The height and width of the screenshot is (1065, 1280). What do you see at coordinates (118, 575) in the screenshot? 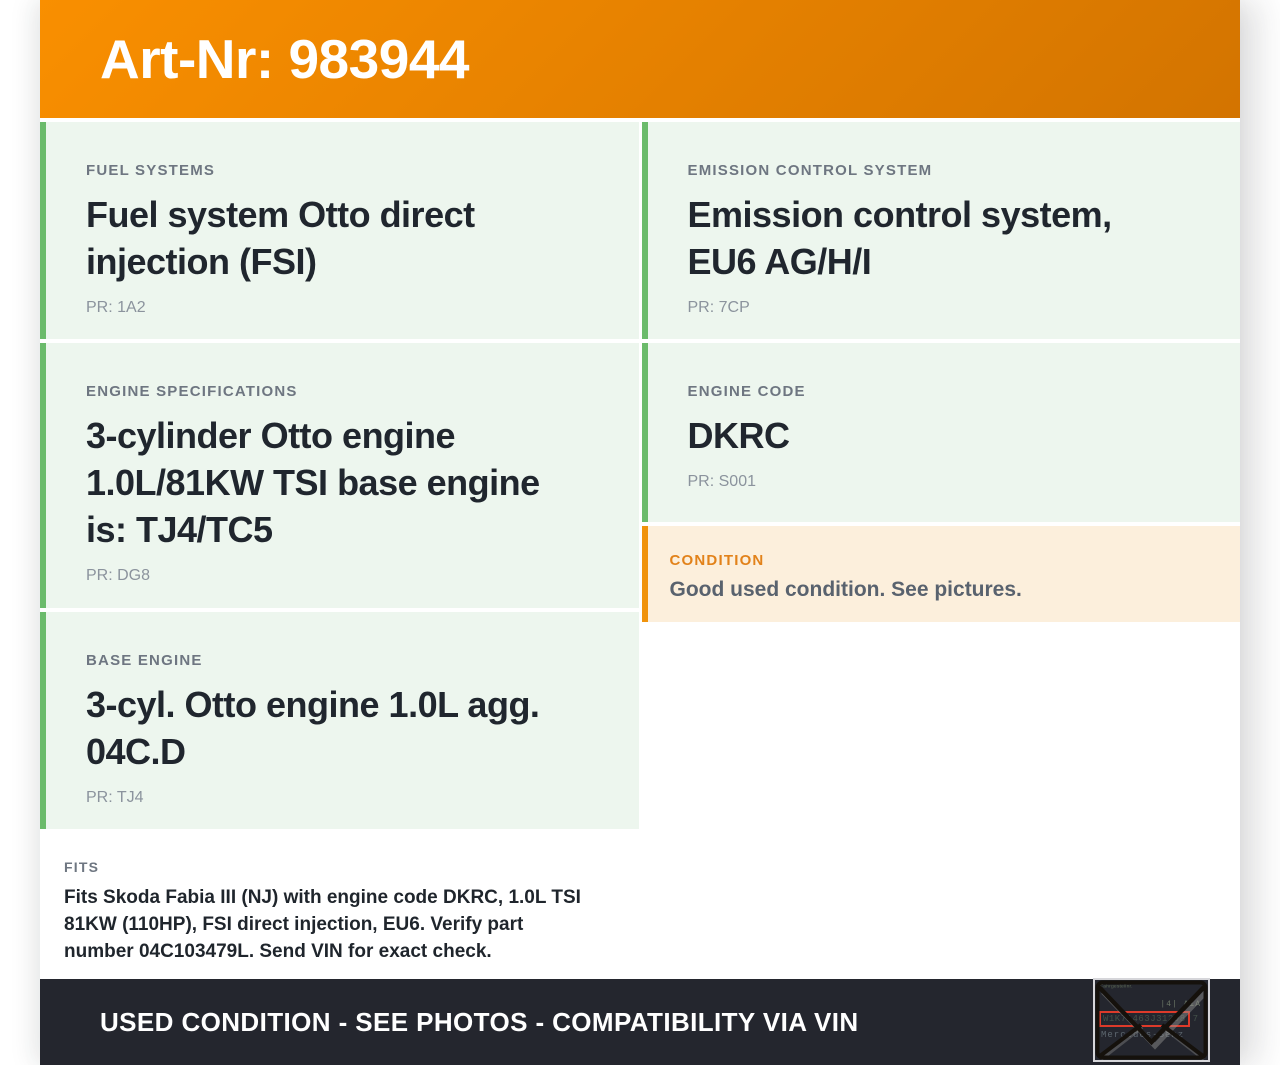
I see `pr-code: PR: DG8` at bounding box center [118, 575].